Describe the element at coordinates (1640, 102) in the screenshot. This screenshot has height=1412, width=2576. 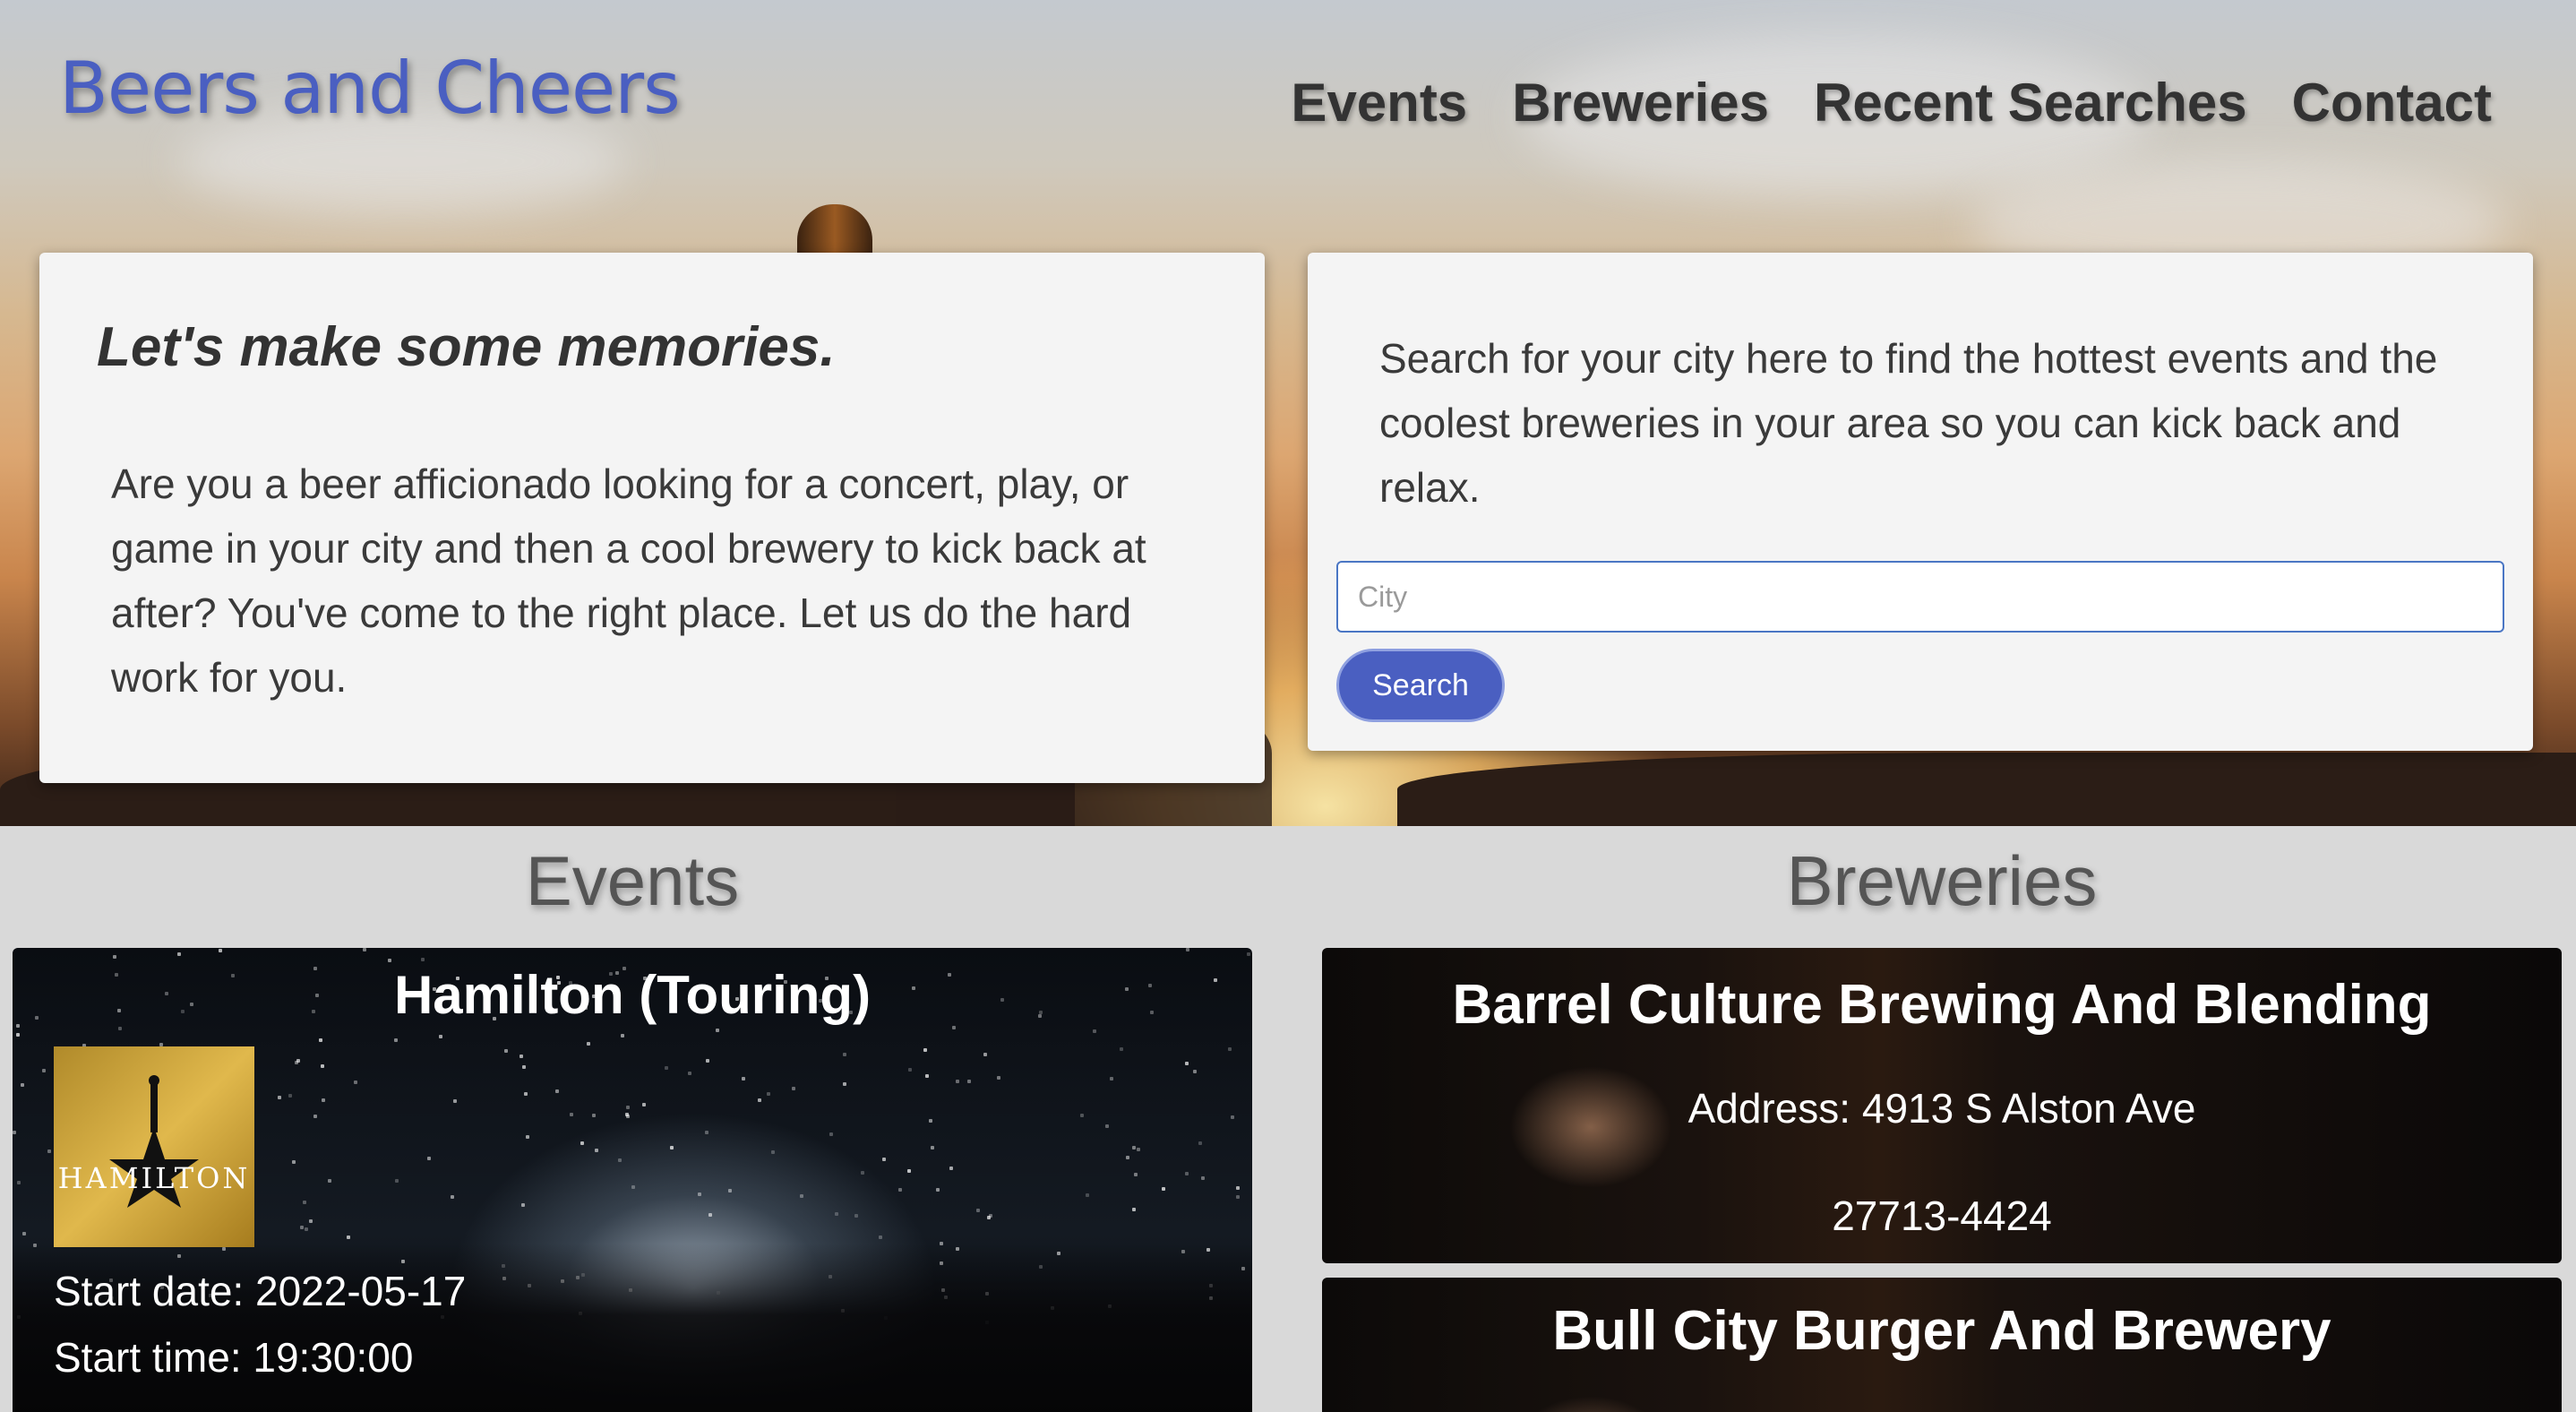
I see `nav-breweries: Breweries` at that location.